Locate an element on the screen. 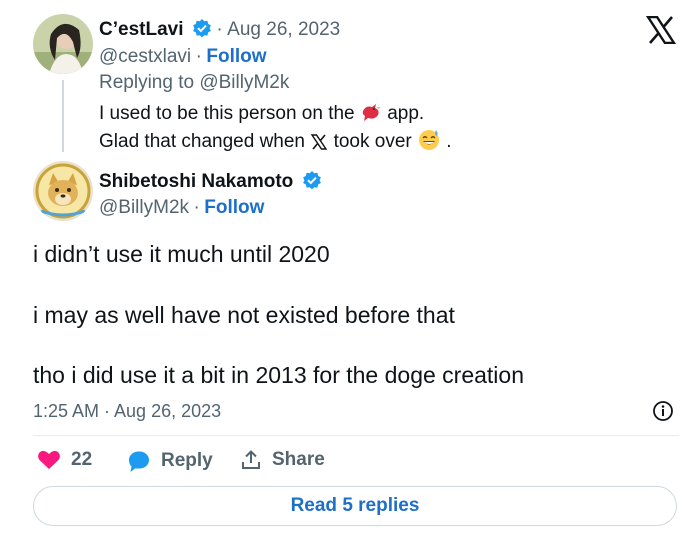 This screenshot has height=544, width=686. quoted-author-name: C’estLavi is located at coordinates (141, 29).